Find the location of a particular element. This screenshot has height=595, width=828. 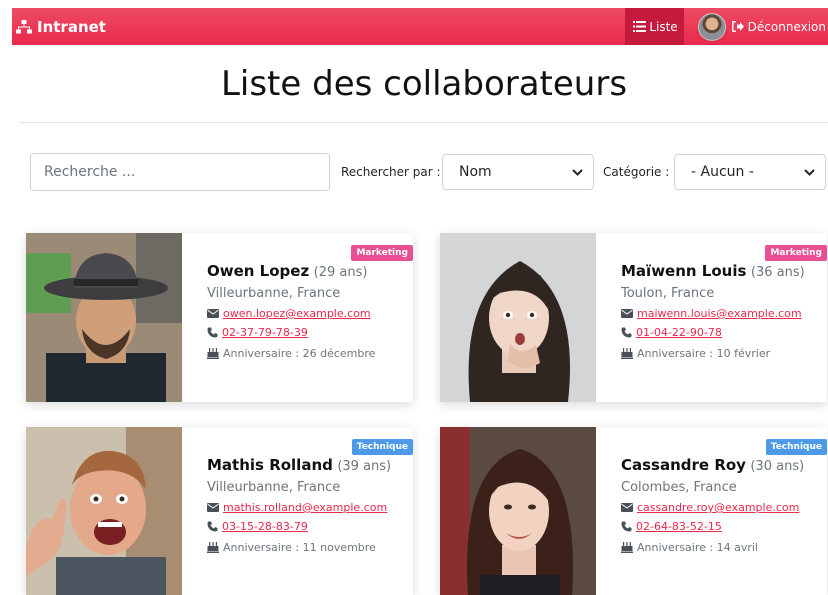

category-value: - Aucun - is located at coordinates (722, 172).